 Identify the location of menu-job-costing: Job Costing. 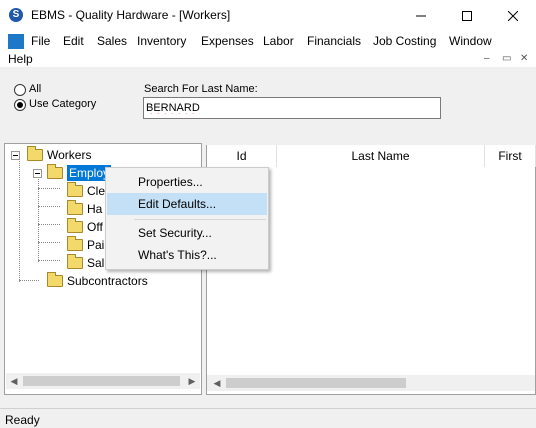
(404, 41).